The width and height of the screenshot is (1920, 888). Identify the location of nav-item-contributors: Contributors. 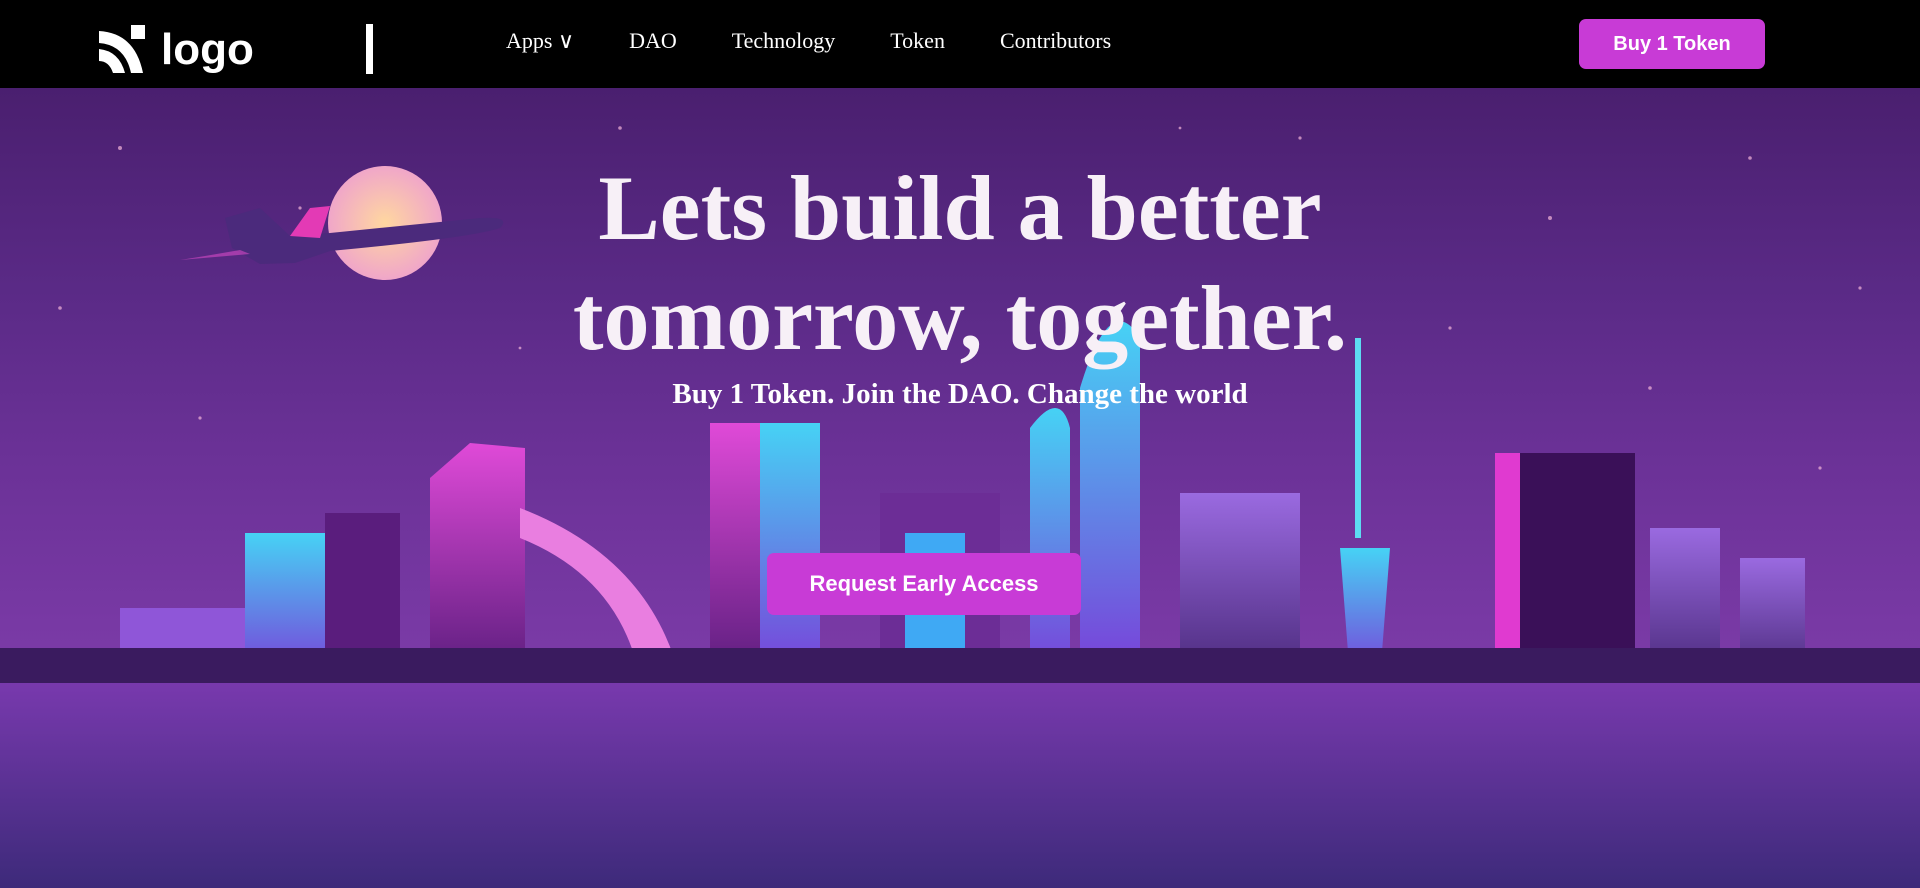
(1055, 41).